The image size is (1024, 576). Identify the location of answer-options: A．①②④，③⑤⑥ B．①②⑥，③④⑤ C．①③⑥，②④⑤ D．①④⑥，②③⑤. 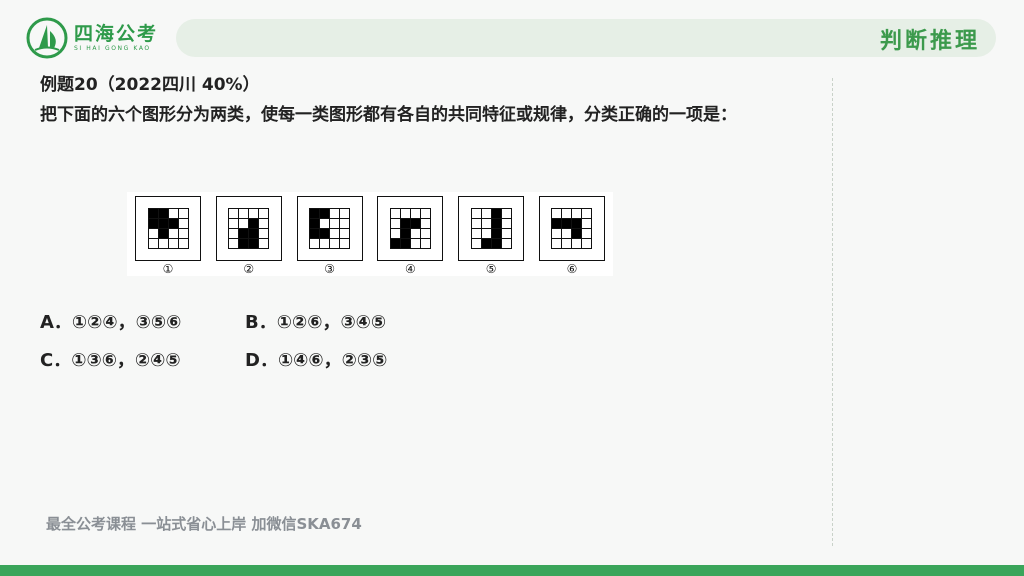
(245, 342).